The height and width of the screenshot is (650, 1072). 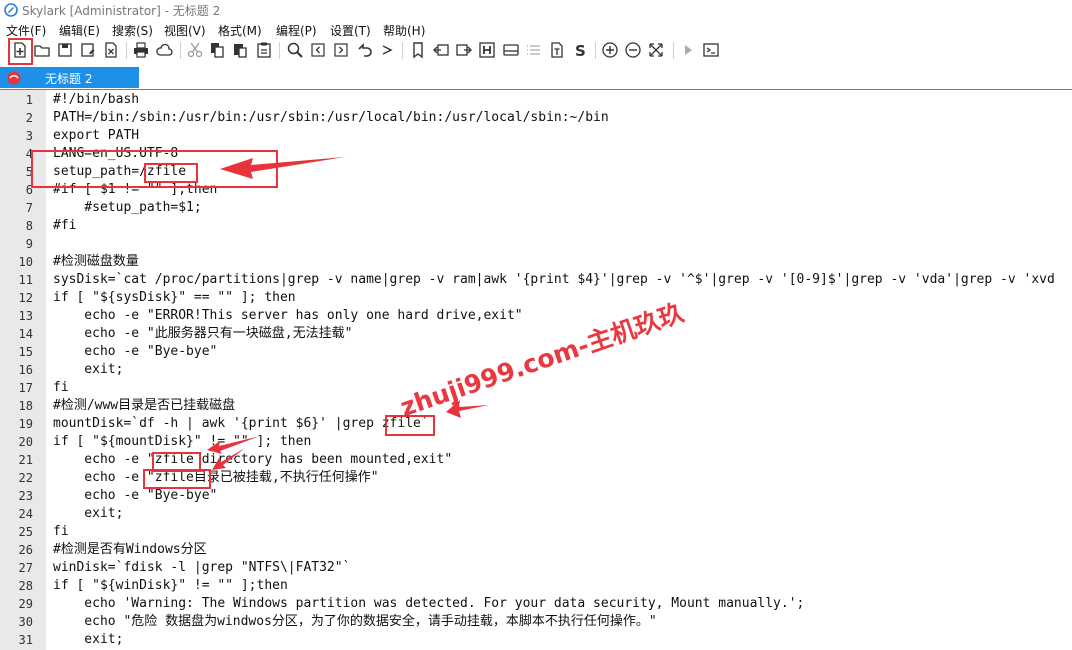 What do you see at coordinates (174, 298) in the screenshot?
I see `code-line: if [ "${sysDisk}" == "" ]; then` at bounding box center [174, 298].